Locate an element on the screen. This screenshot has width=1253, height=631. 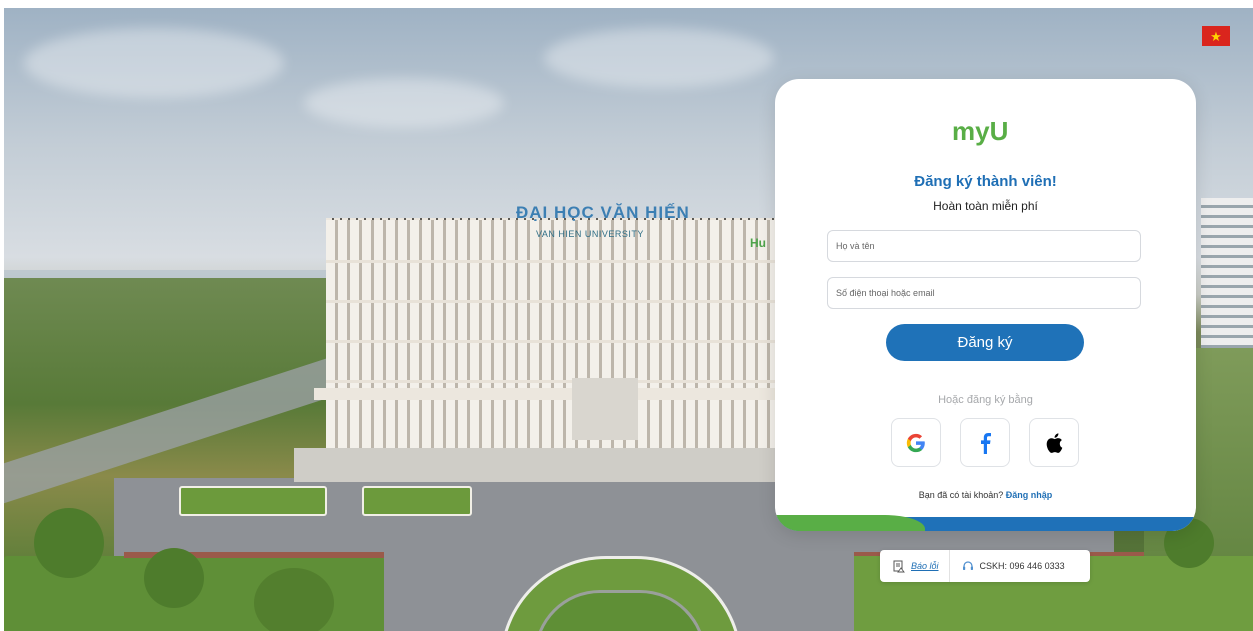
apartment-tower is located at coordinates (1227, 273).